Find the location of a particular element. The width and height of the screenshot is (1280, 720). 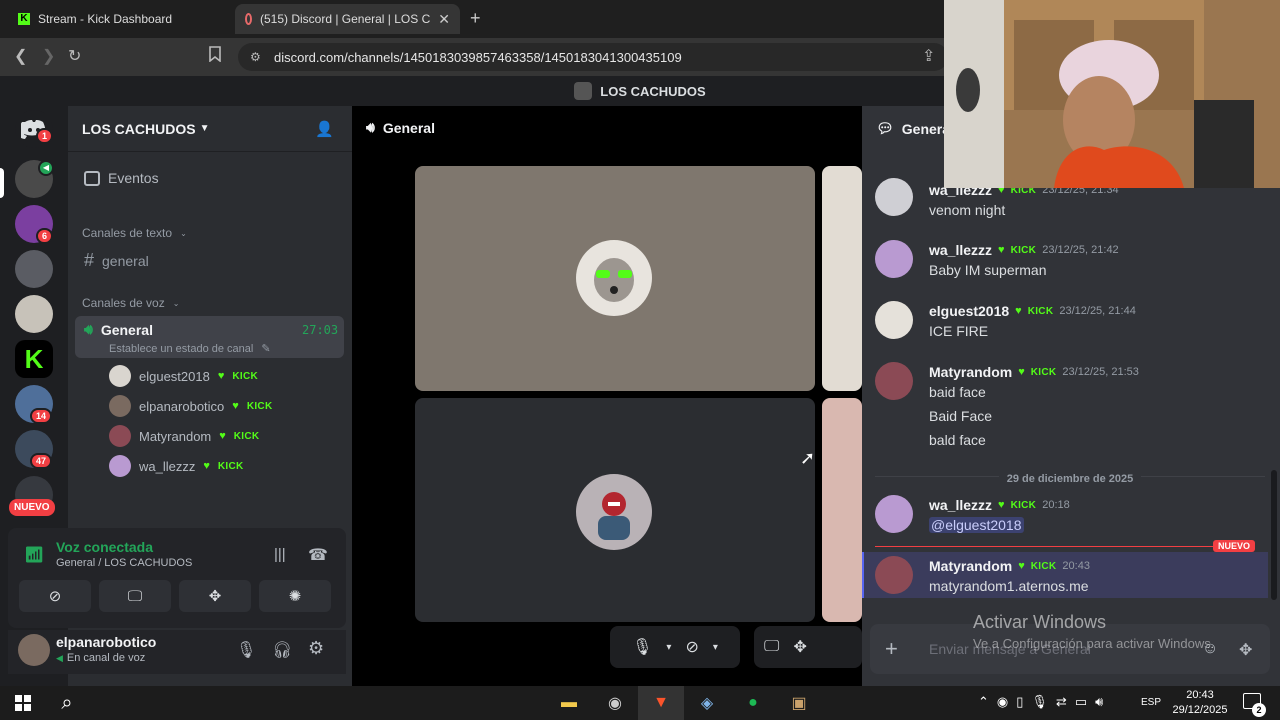

voice-connected-subtitle: General / LOS CACHUDOS is located at coordinates (124, 563).